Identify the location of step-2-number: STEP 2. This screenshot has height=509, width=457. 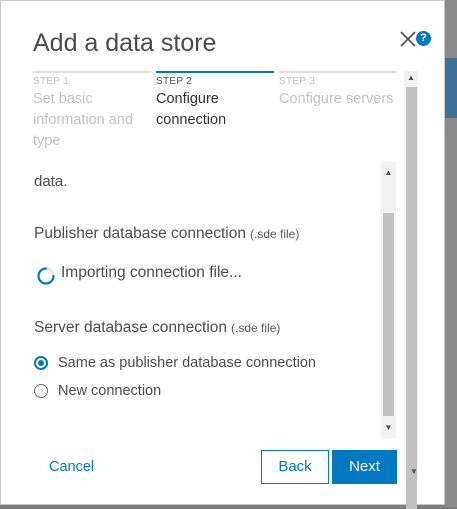
(174, 81).